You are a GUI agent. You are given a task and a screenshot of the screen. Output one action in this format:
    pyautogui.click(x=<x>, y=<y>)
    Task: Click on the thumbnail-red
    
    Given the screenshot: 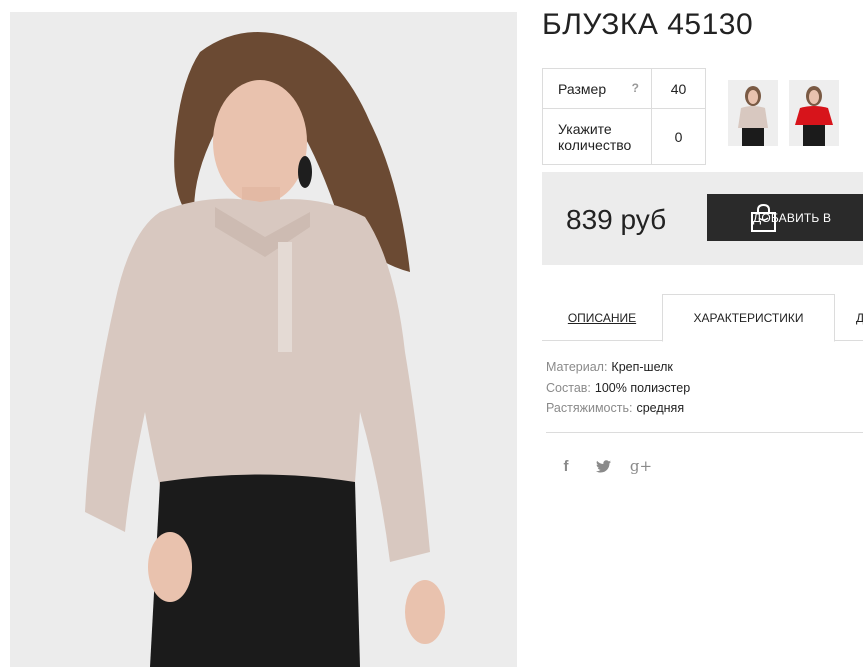 What is the action you would take?
    pyautogui.click(x=814, y=113)
    